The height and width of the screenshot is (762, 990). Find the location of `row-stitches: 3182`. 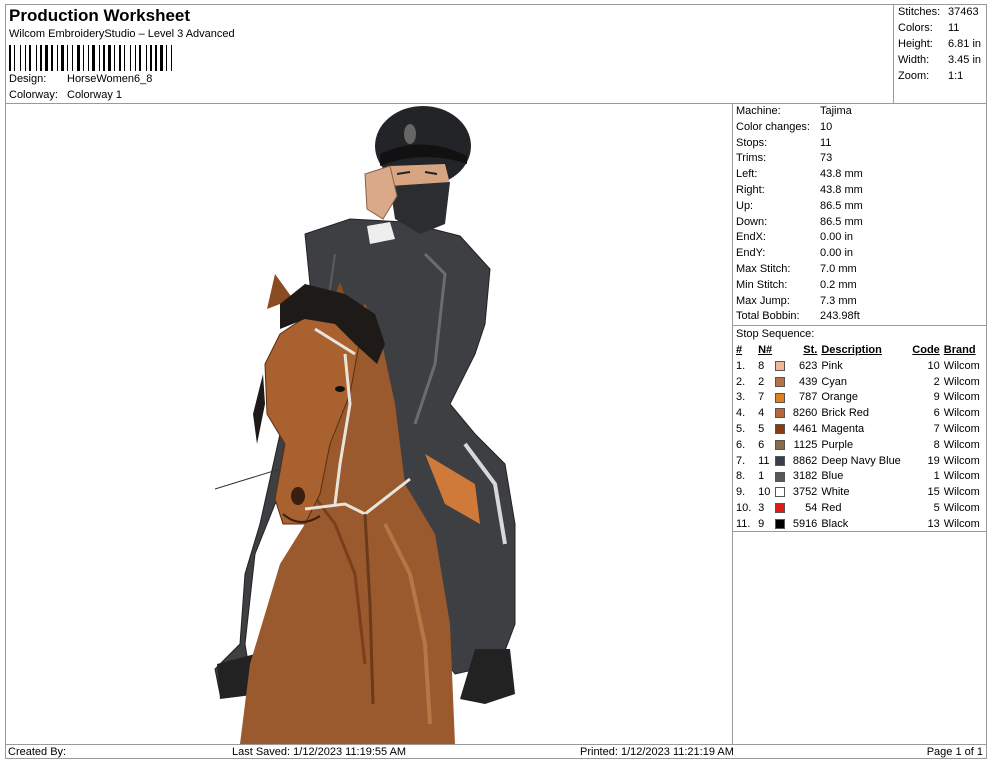

row-stitches: 3182 is located at coordinates (805, 476).